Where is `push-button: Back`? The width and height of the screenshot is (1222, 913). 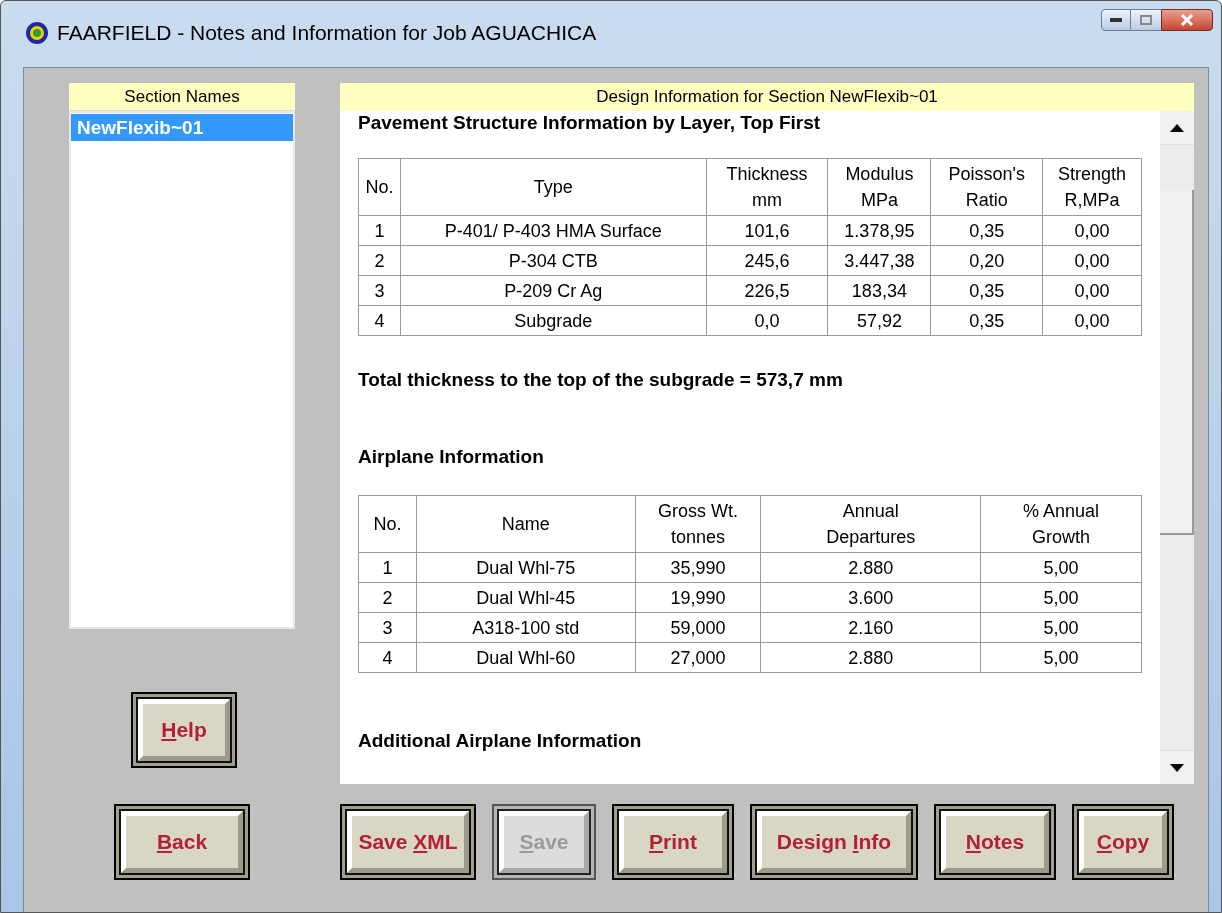 push-button: Back is located at coordinates (182, 842).